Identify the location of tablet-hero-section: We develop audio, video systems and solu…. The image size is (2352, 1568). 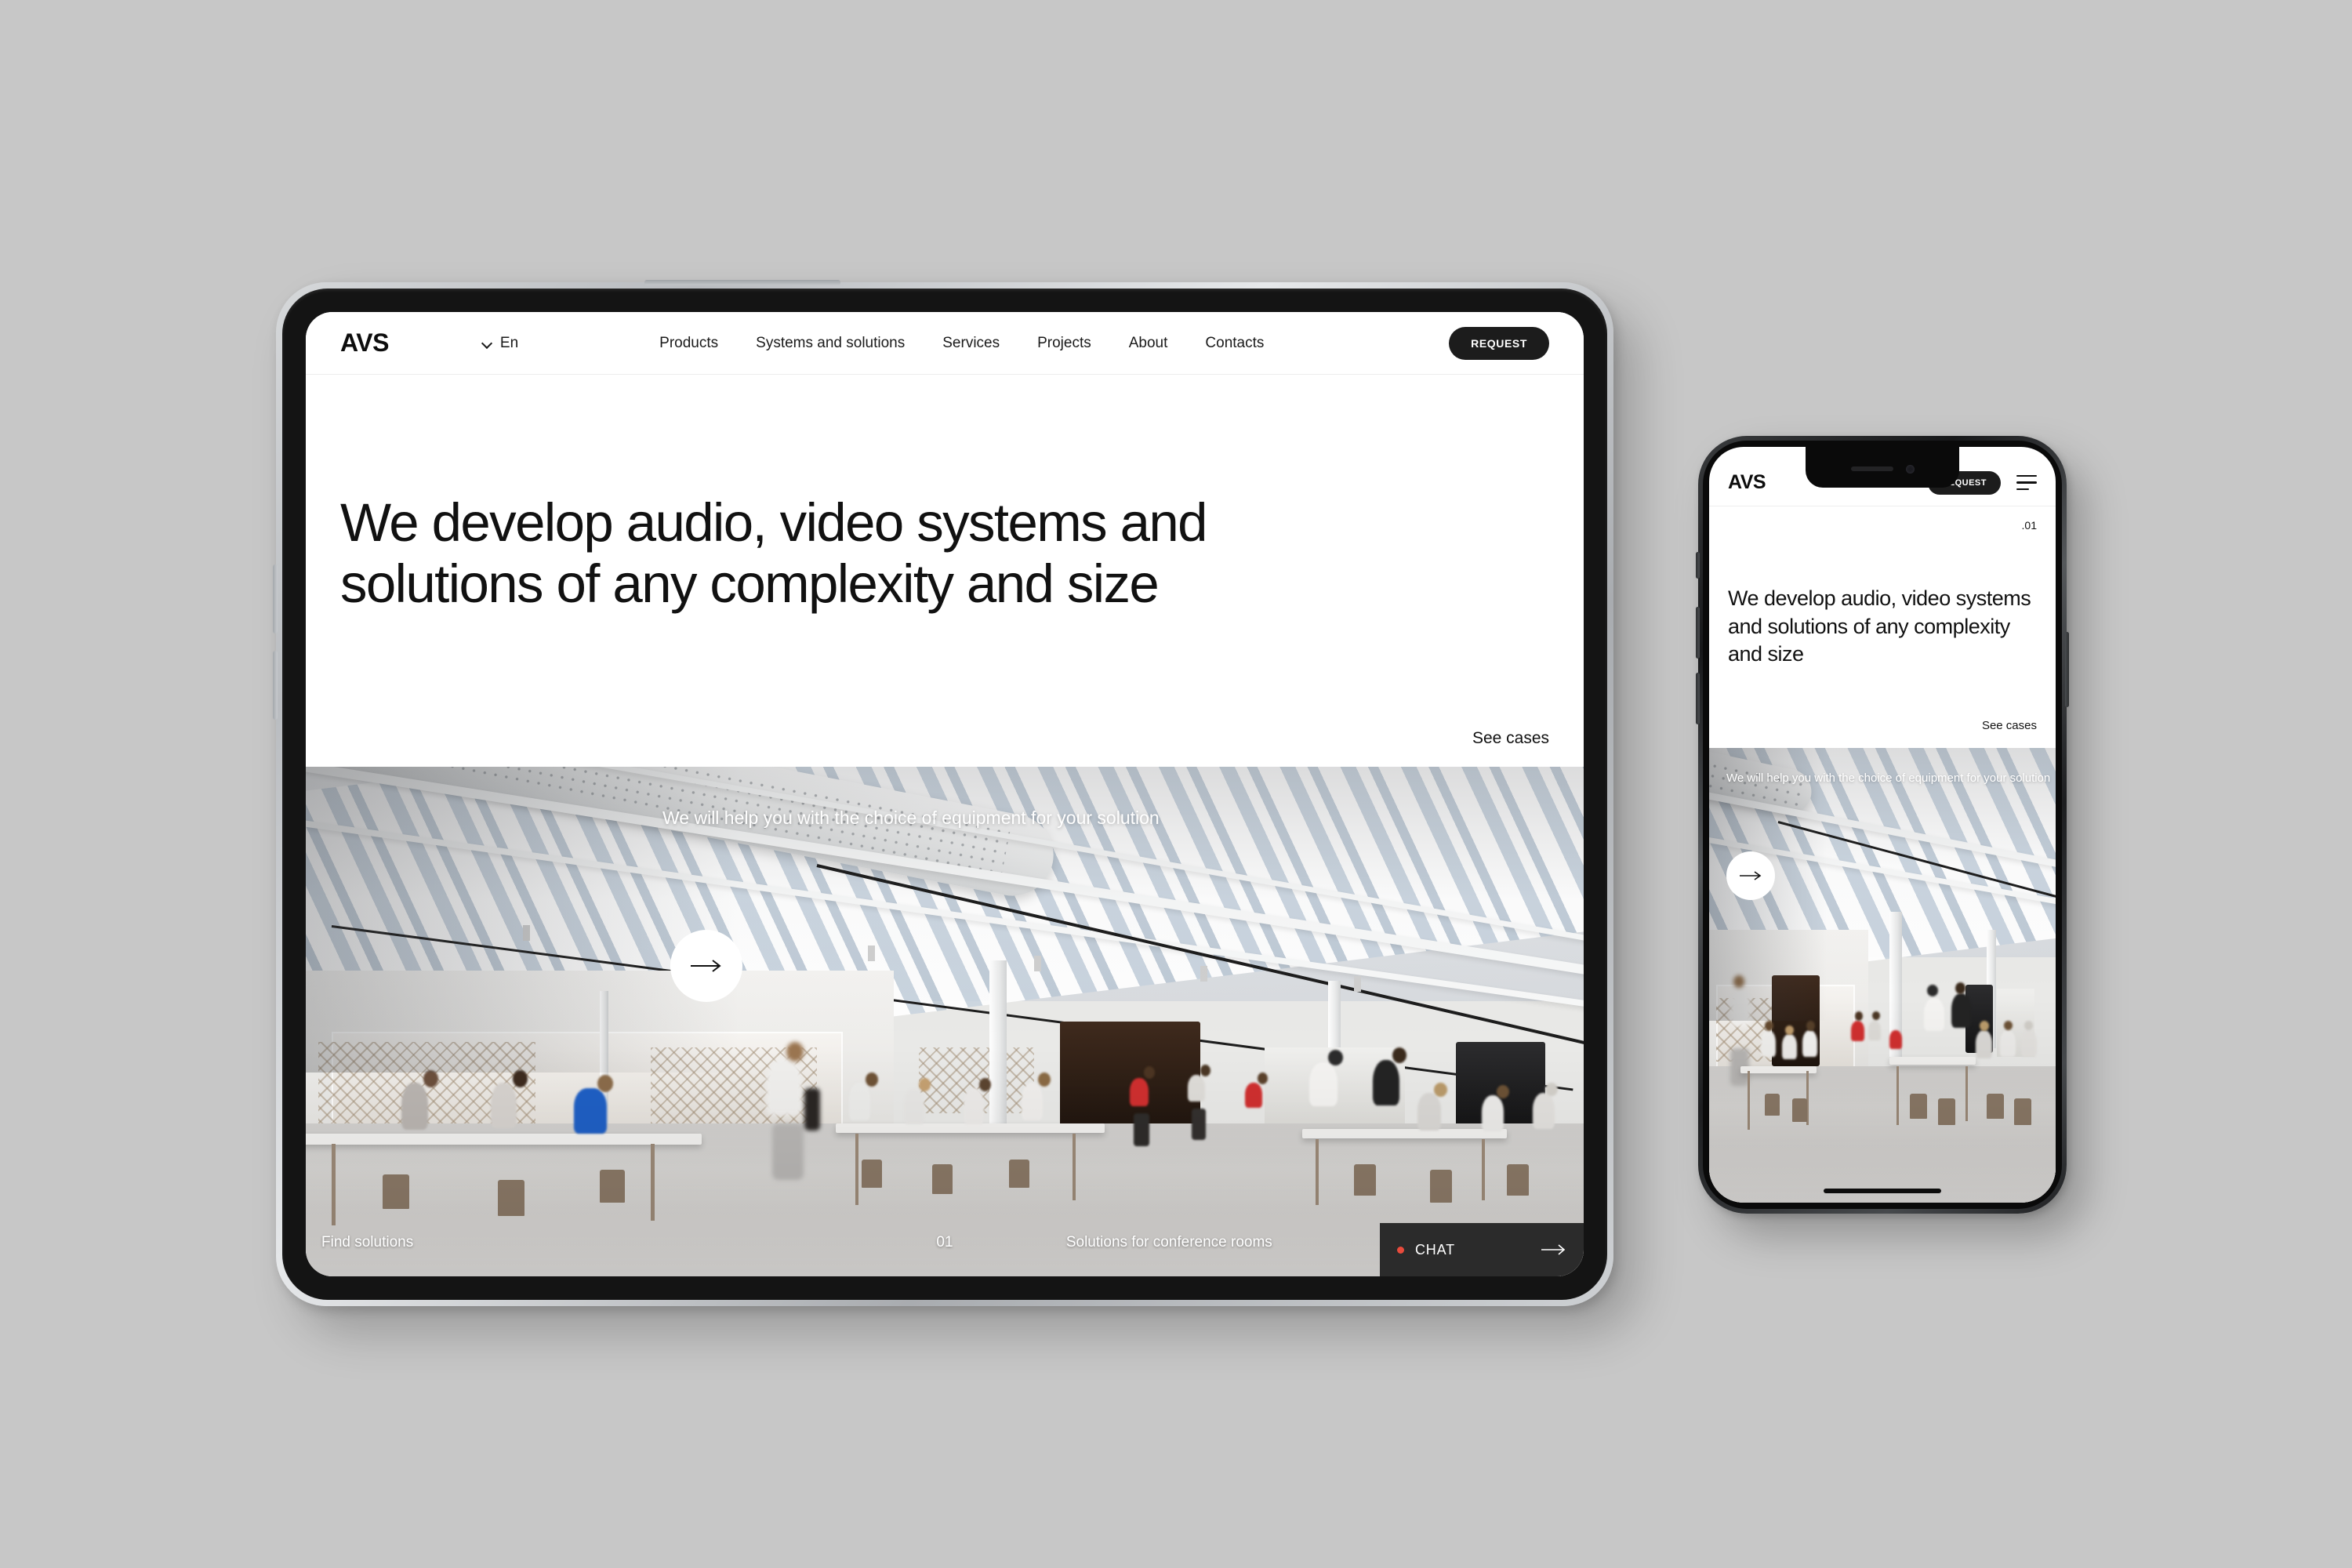
(945, 571).